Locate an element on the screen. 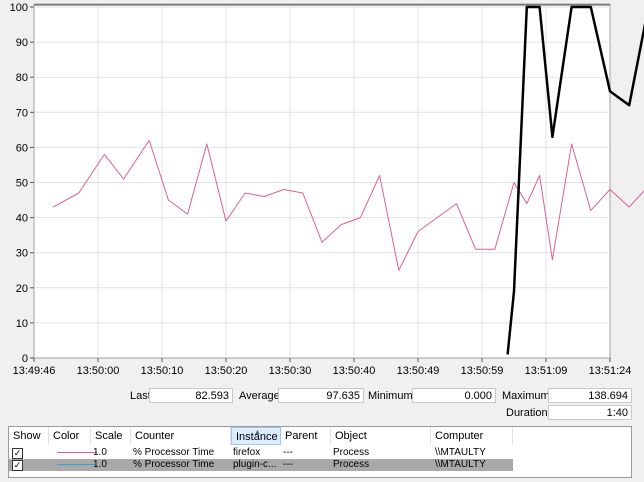 Image resolution: width=644 pixels, height=482 pixels. duration-value: 1:40 is located at coordinates (590, 412).